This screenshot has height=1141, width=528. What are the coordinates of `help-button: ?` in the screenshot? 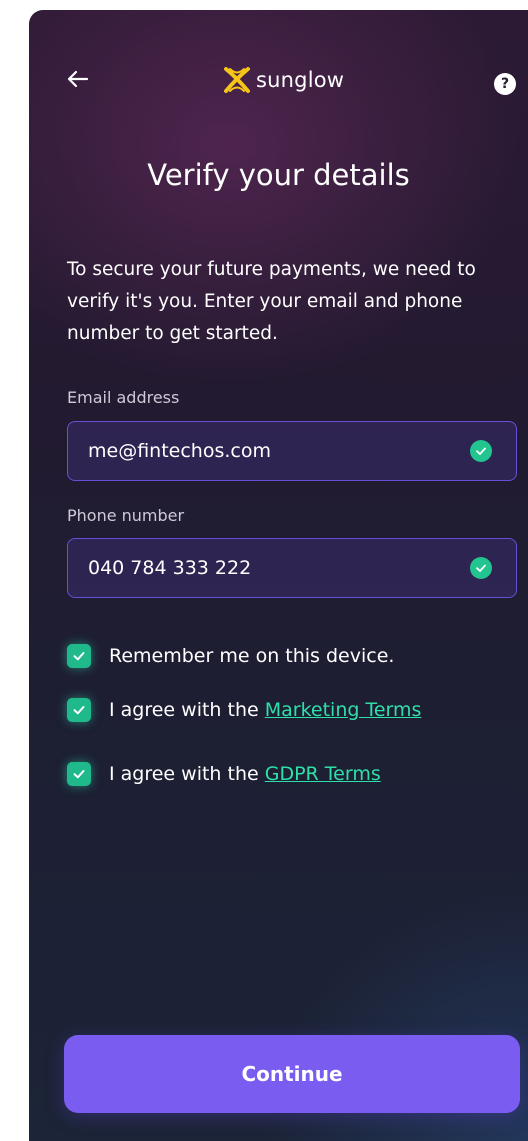 It's located at (505, 84).